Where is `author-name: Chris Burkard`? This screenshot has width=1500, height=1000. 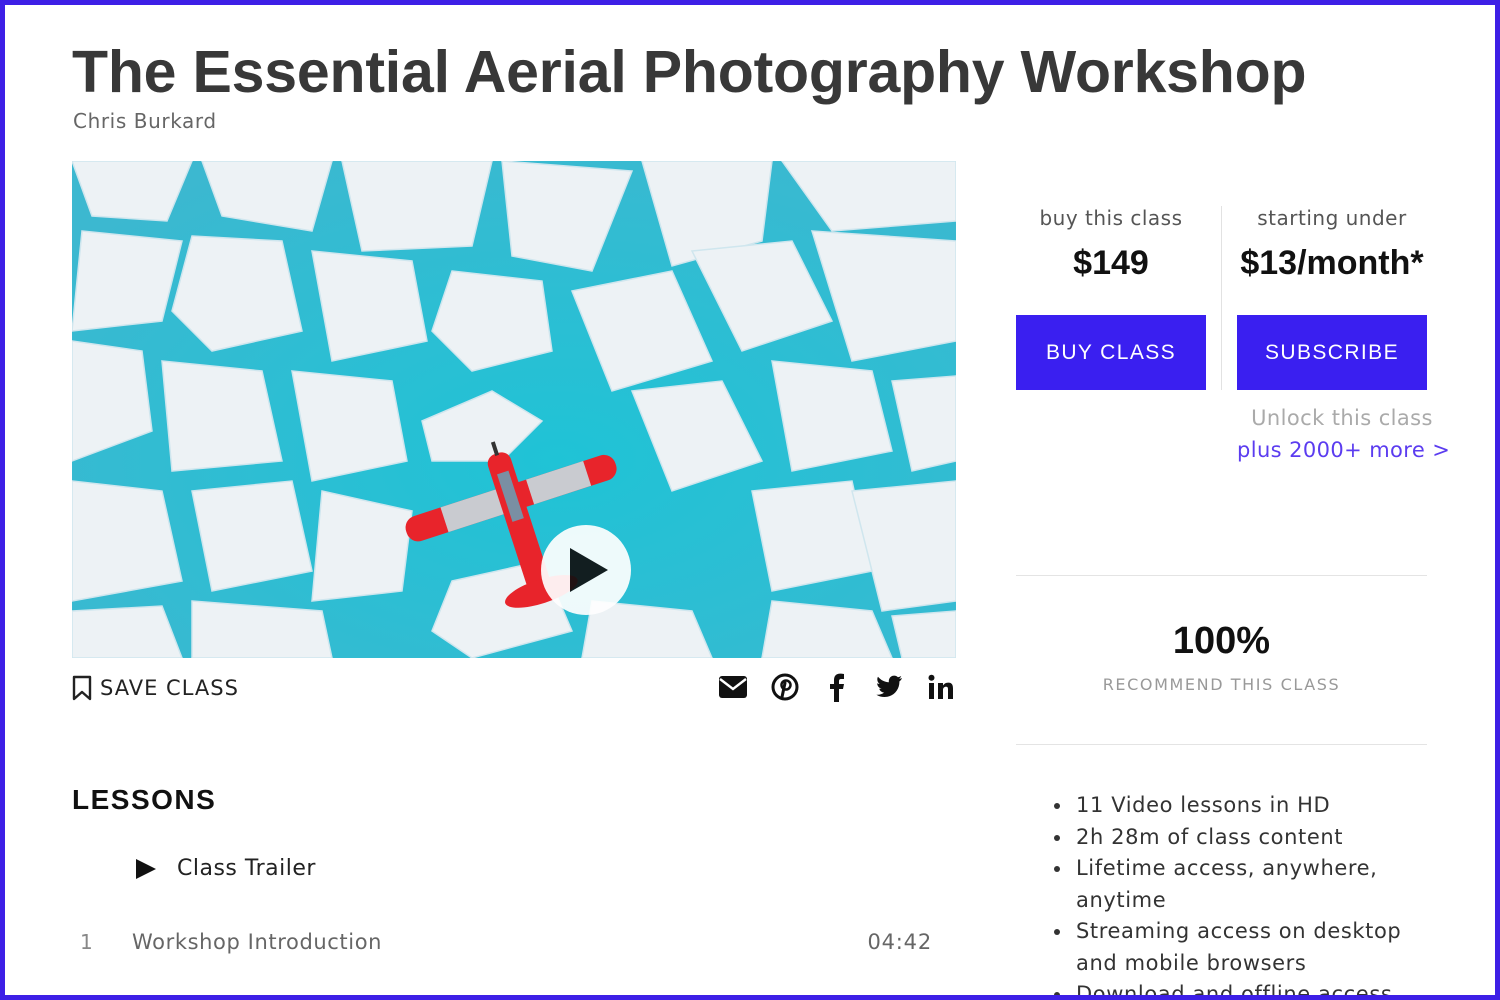
author-name: Chris Burkard is located at coordinates (145, 121).